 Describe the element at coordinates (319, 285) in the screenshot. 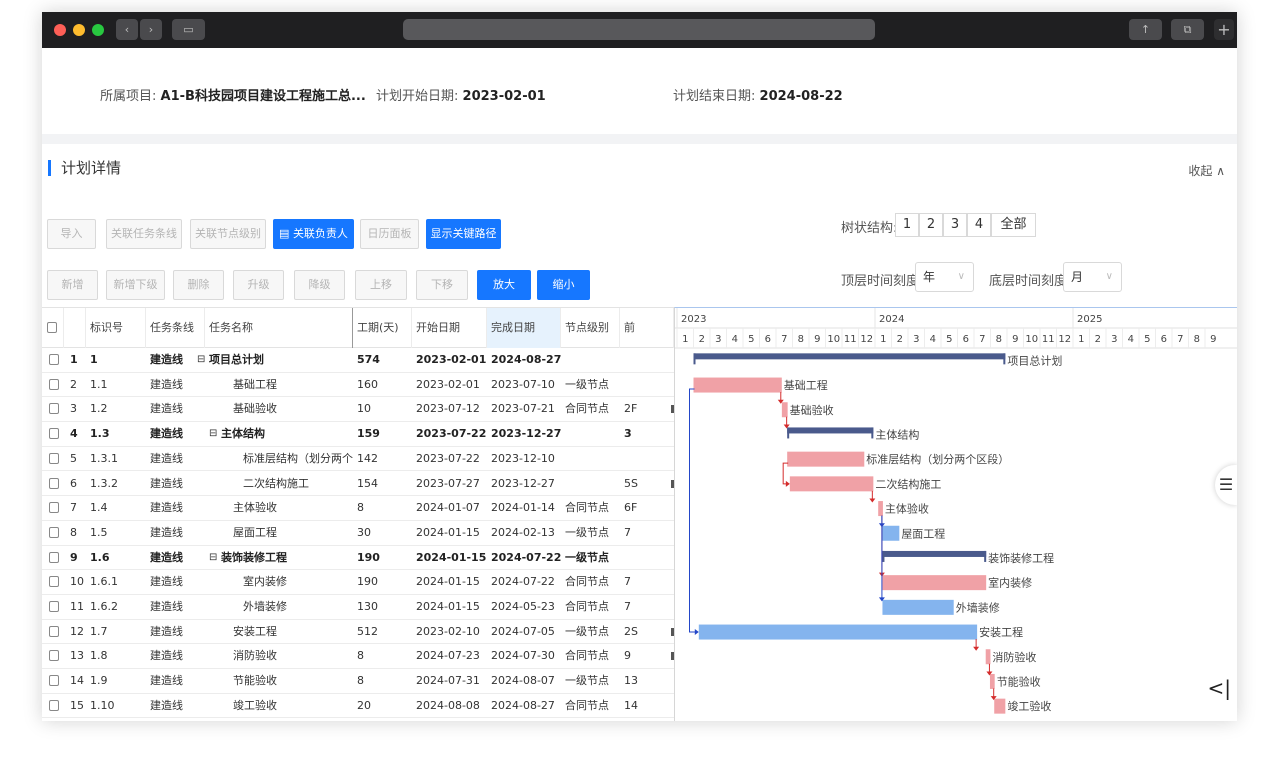

I see `demote-button: 降级` at that location.